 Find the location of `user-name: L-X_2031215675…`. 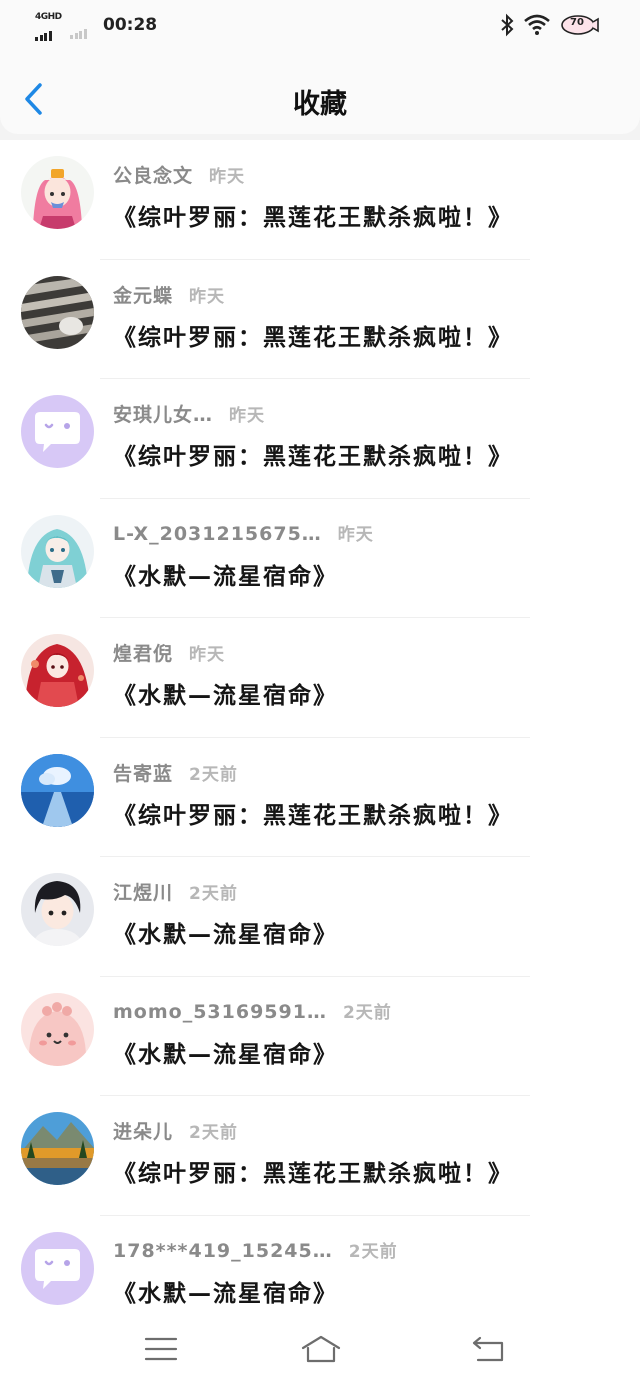

user-name: L-X_2031215675… is located at coordinates (217, 533).